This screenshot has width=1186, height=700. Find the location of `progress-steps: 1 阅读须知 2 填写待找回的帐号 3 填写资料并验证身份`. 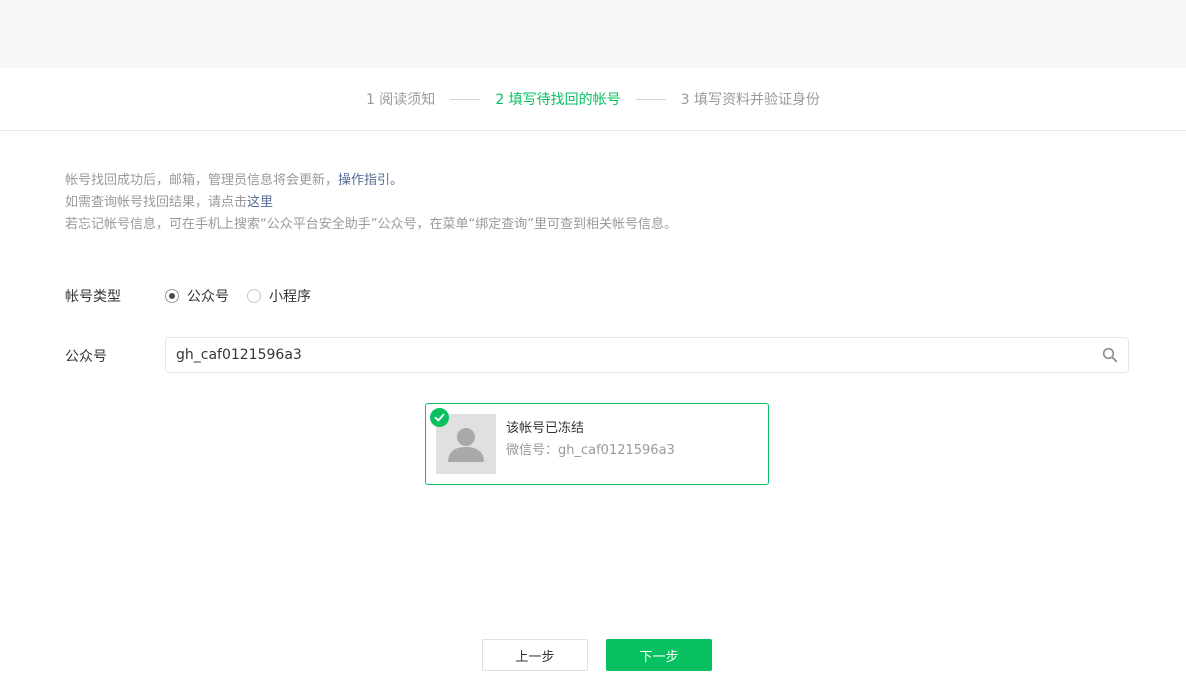

progress-steps: 1 阅读须知 2 填写待找回的帐号 3 填写资料并验证身份 is located at coordinates (593, 99).